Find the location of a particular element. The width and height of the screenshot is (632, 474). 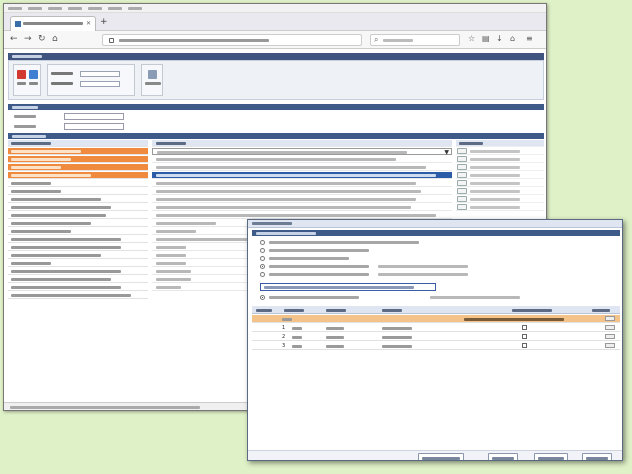

url-bar is located at coordinates (232, 40).